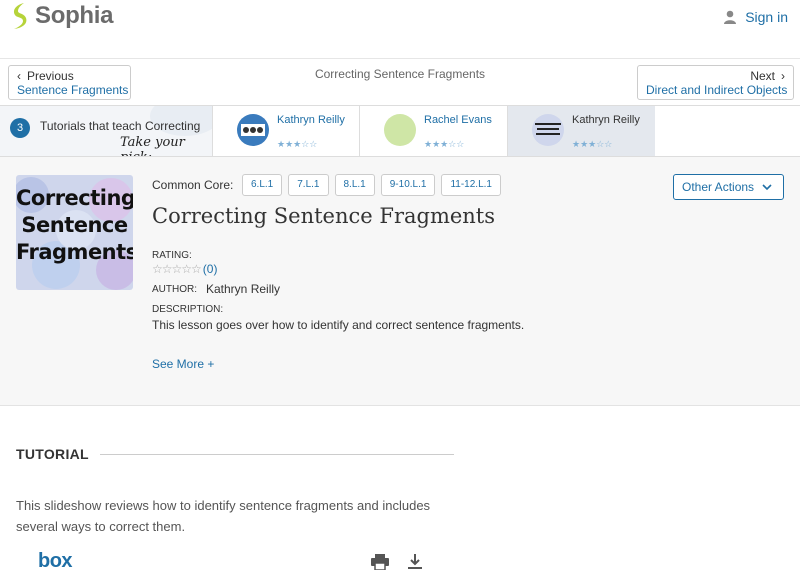  I want to click on print-icon, so click(380, 562).